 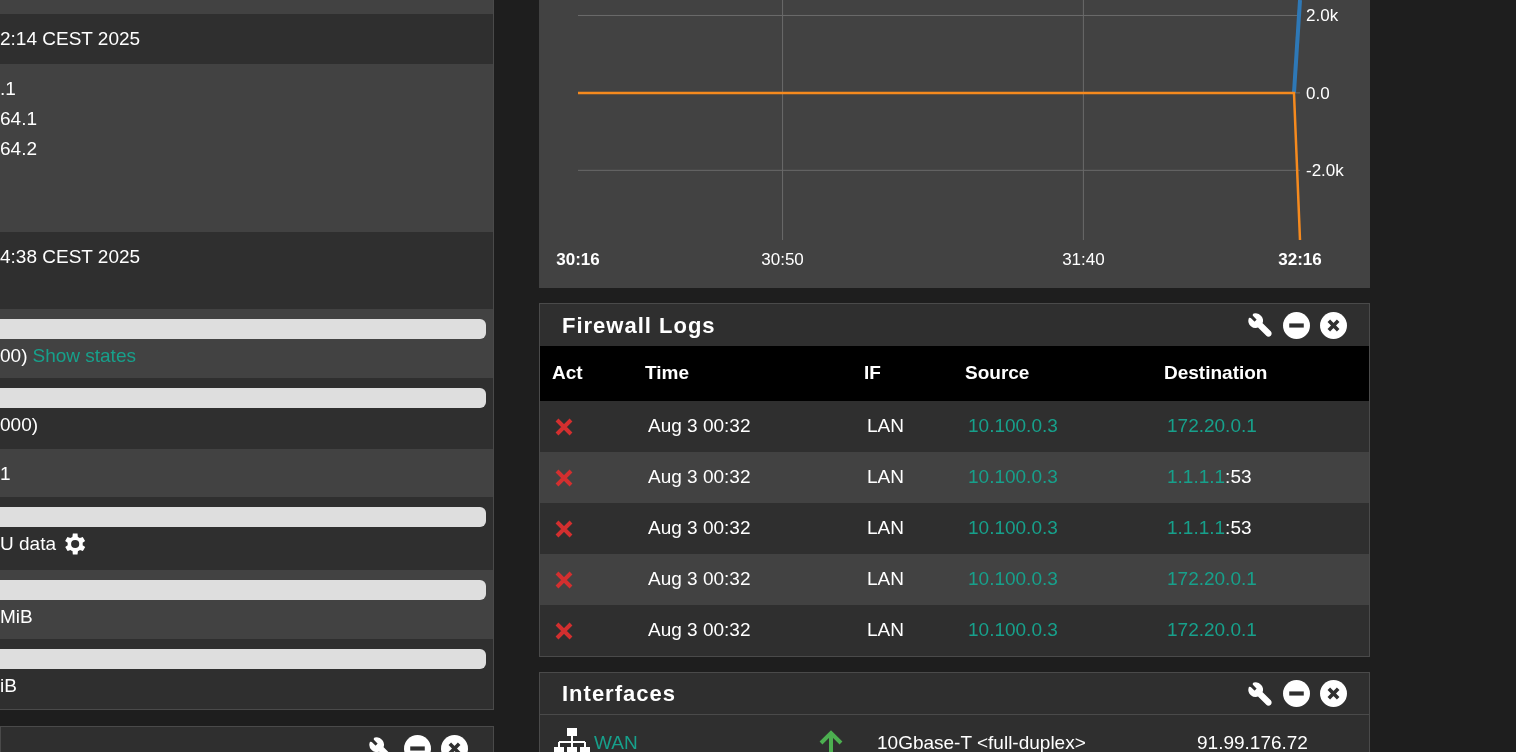 What do you see at coordinates (19, 424) in the screenshot?
I see `info-text: 000)` at bounding box center [19, 424].